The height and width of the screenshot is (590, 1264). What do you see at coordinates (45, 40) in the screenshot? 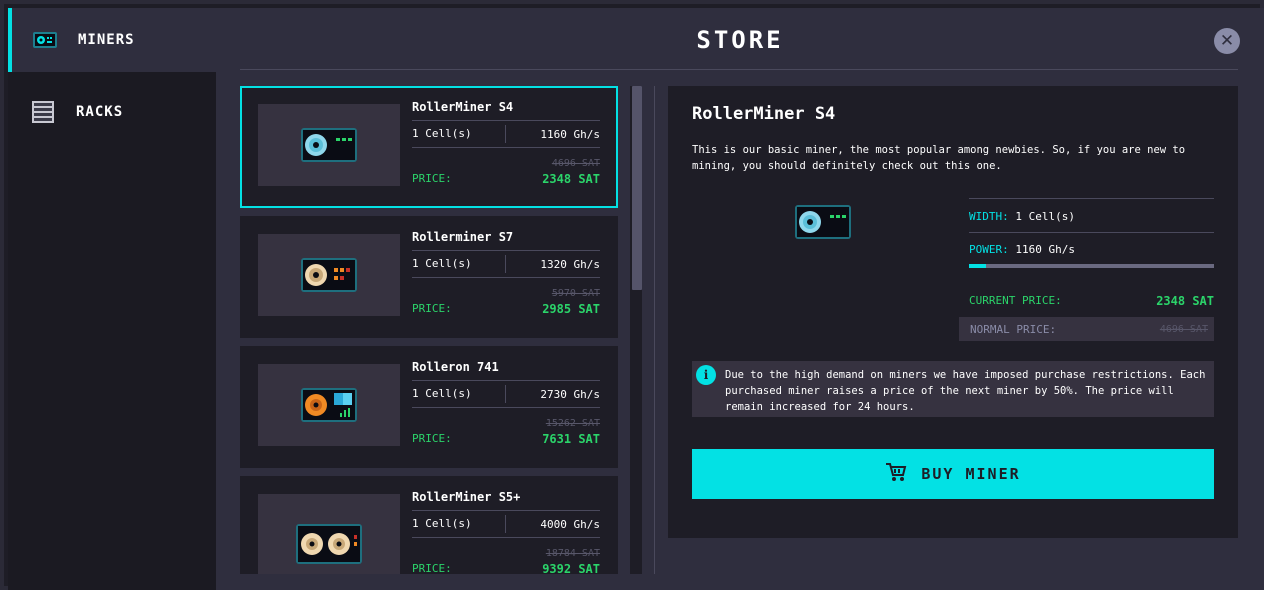
I see `miner-icon` at bounding box center [45, 40].